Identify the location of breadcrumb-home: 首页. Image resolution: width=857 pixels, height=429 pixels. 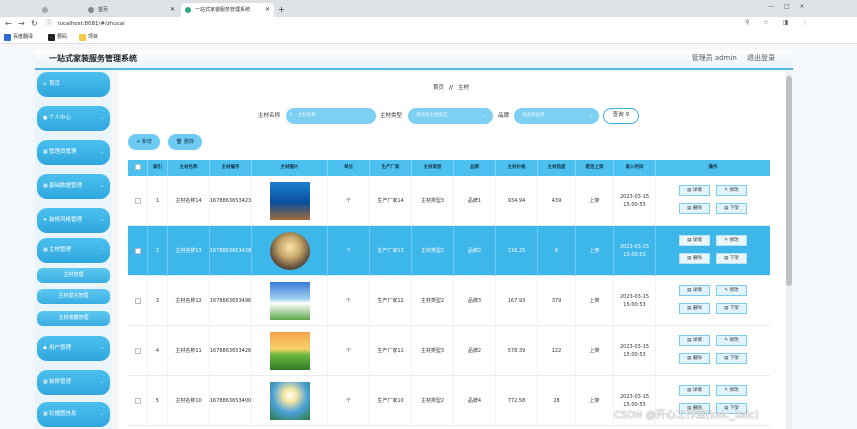
(438, 88).